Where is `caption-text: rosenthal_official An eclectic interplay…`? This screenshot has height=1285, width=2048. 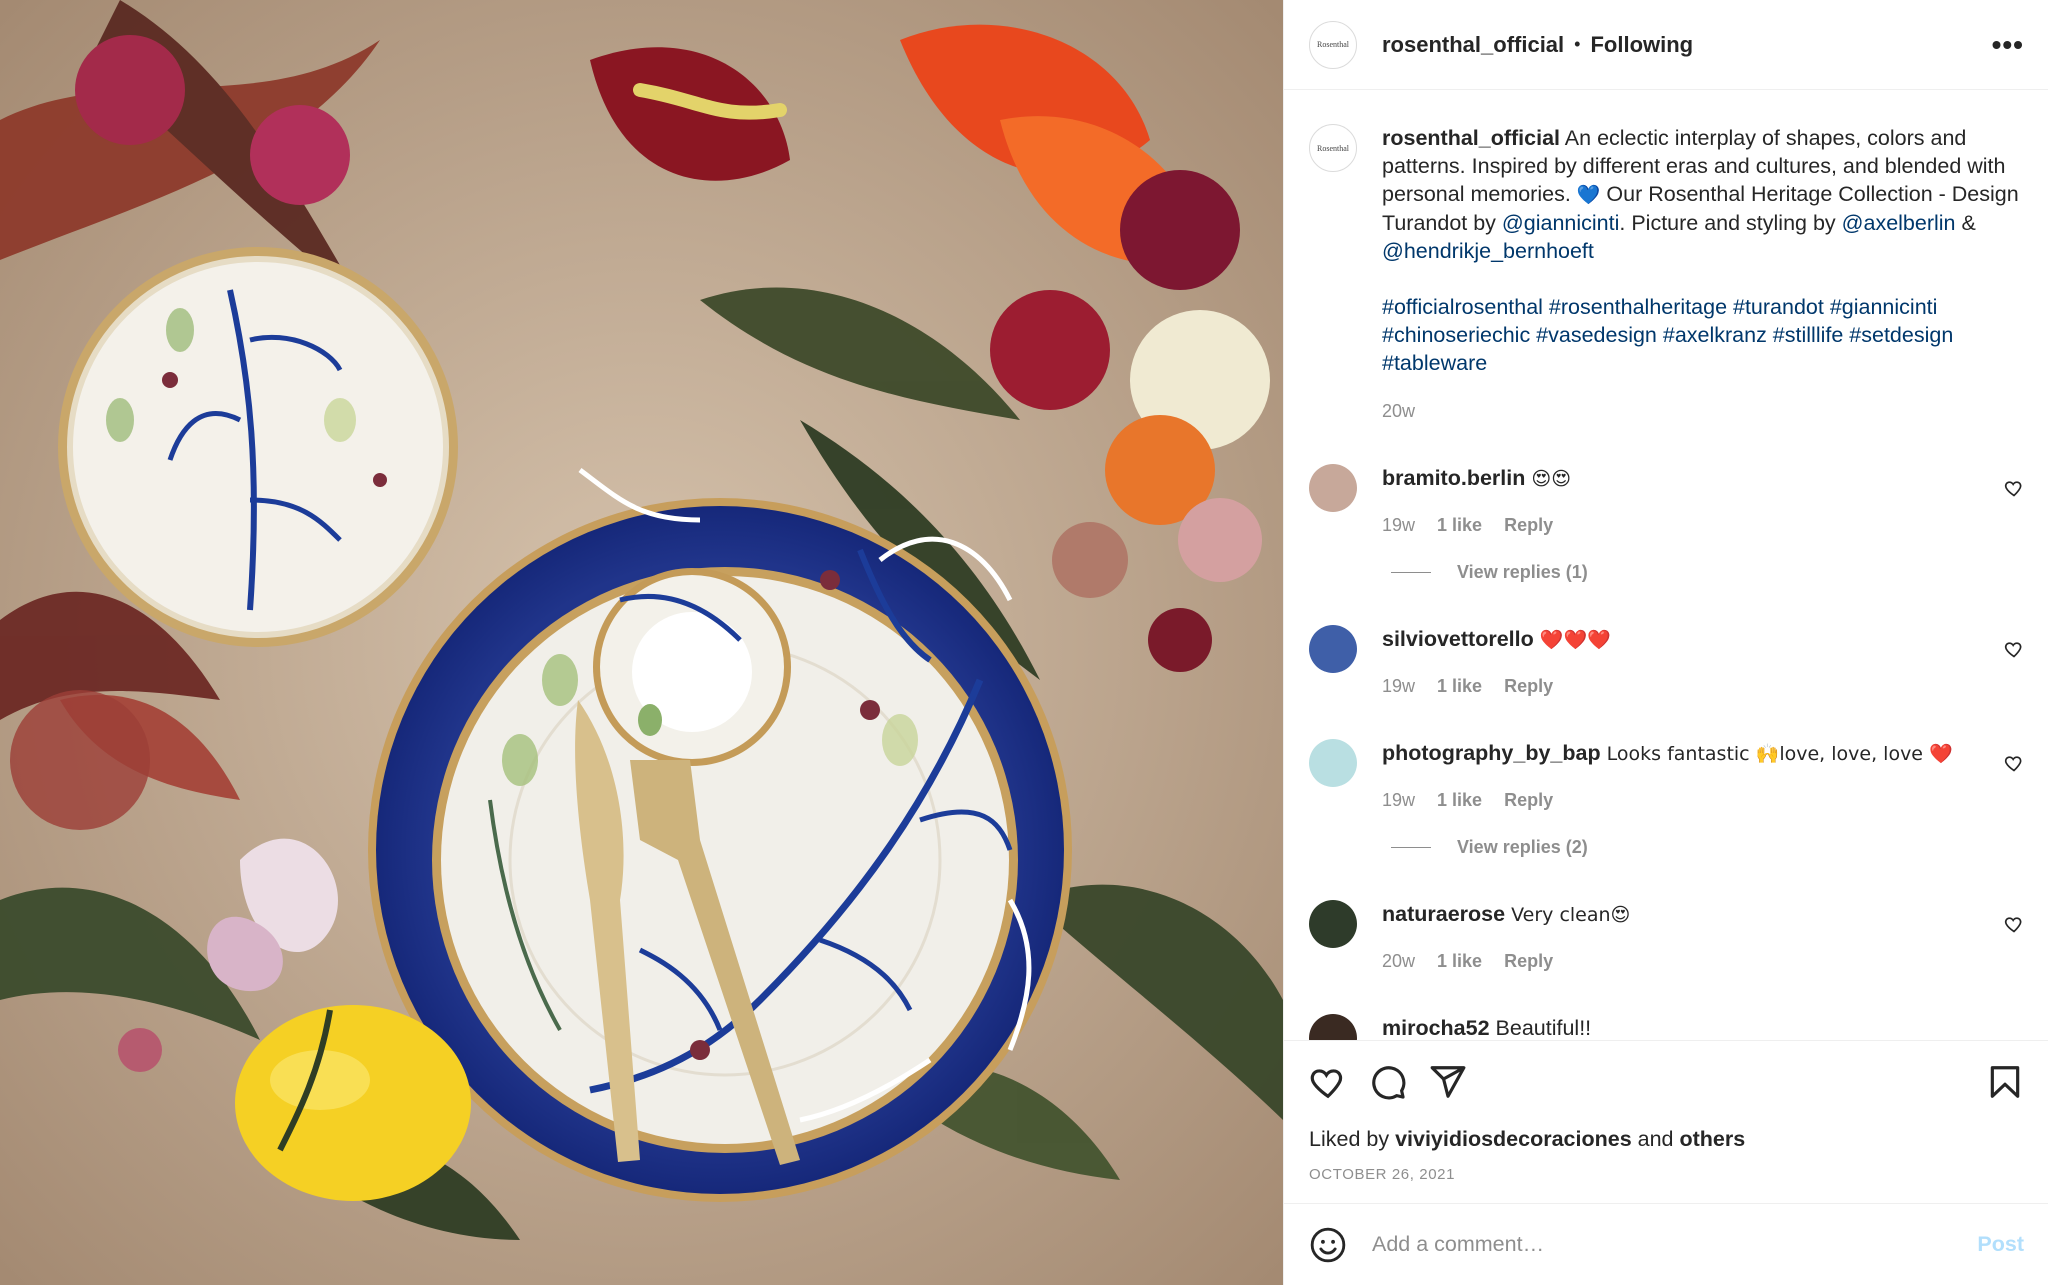
caption-text: rosenthal_official An eclectic interplay… is located at coordinates (1703, 194).